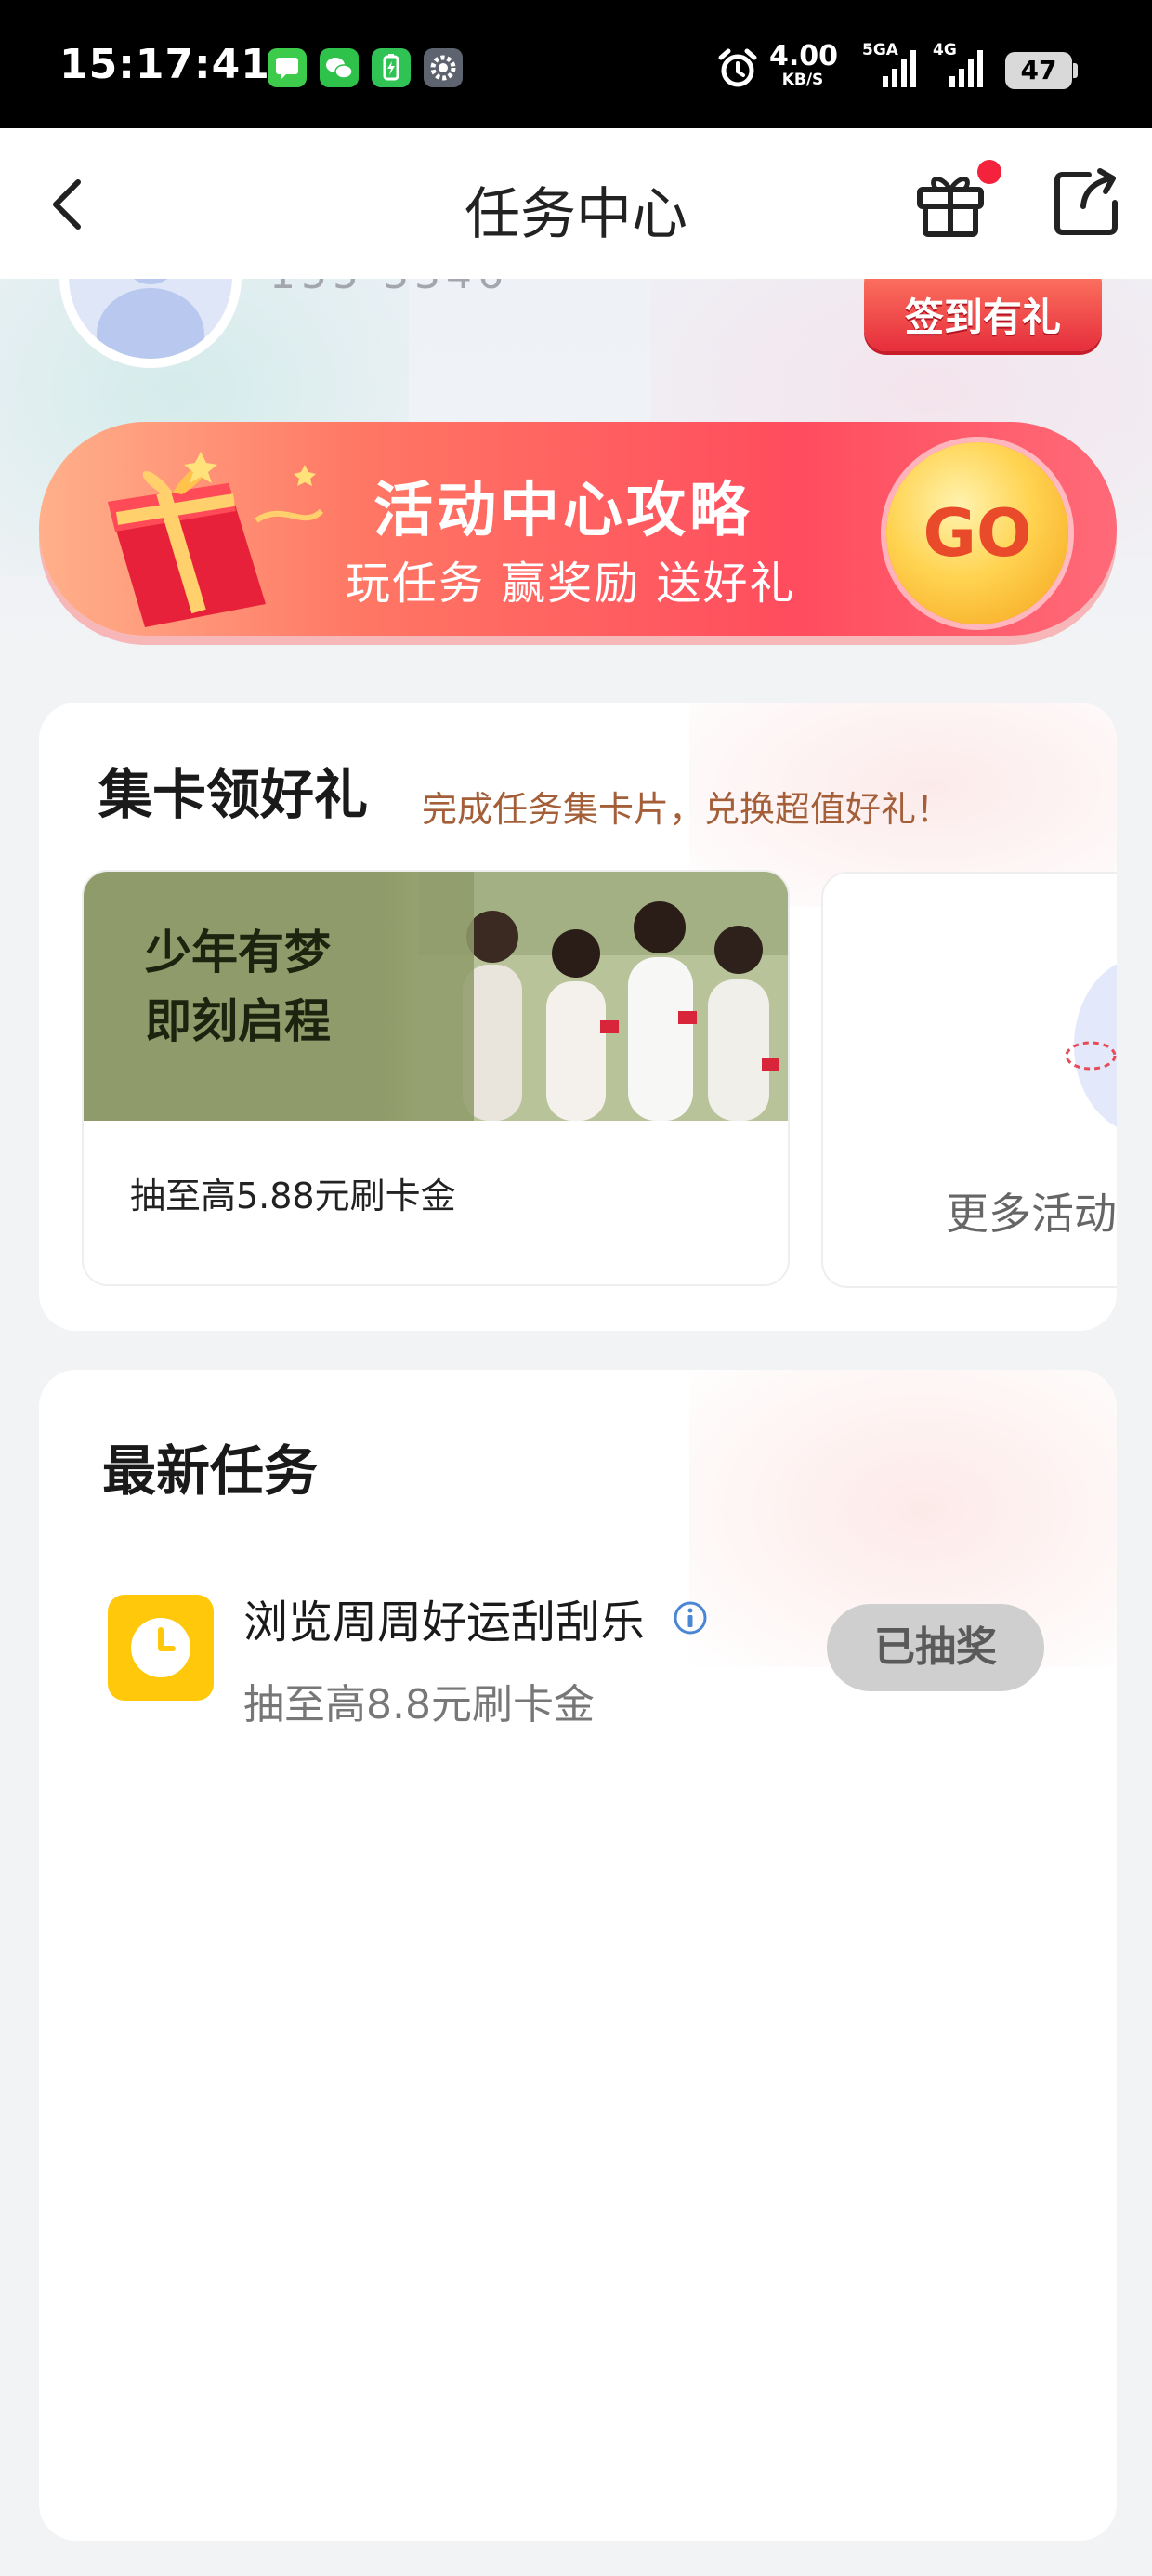 The height and width of the screenshot is (2576, 1152). What do you see at coordinates (989, 172) in the screenshot?
I see `notification-dot` at bounding box center [989, 172].